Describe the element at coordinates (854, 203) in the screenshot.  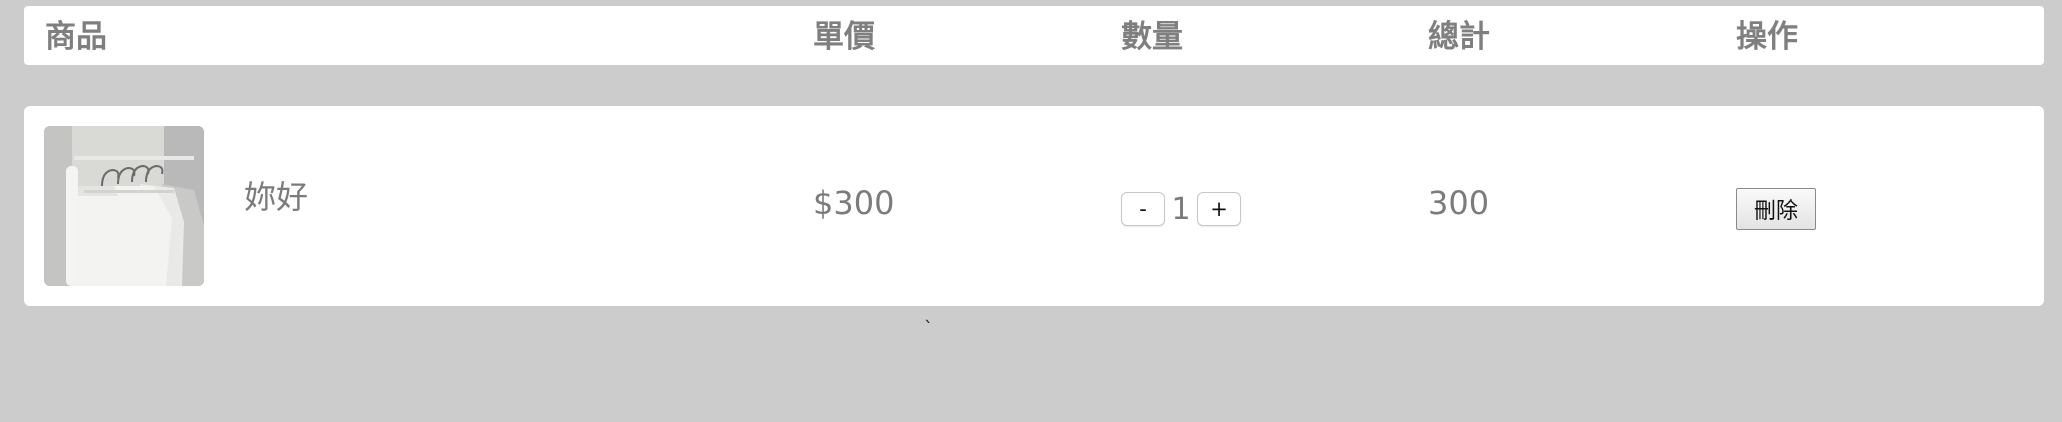
I see `unit-price: $300` at that location.